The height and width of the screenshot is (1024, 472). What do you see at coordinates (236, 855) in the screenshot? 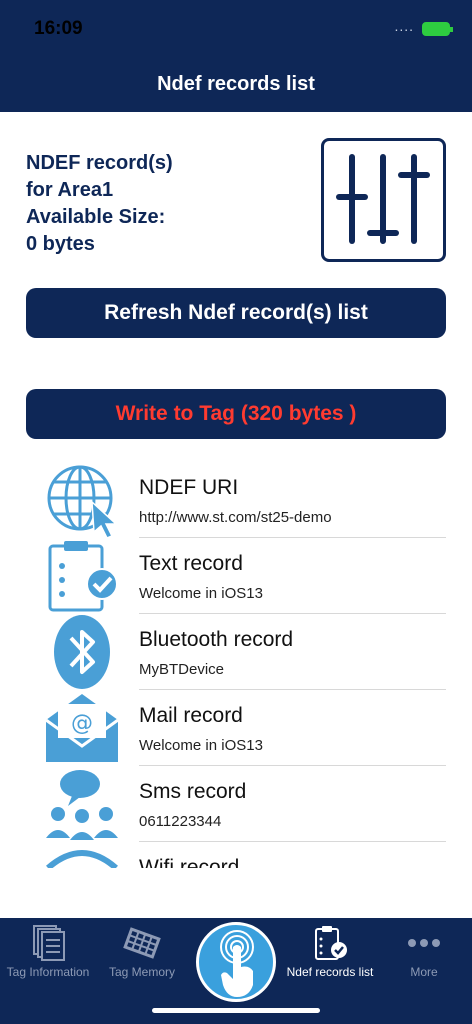
I see `list-item: Wifi record` at bounding box center [236, 855].